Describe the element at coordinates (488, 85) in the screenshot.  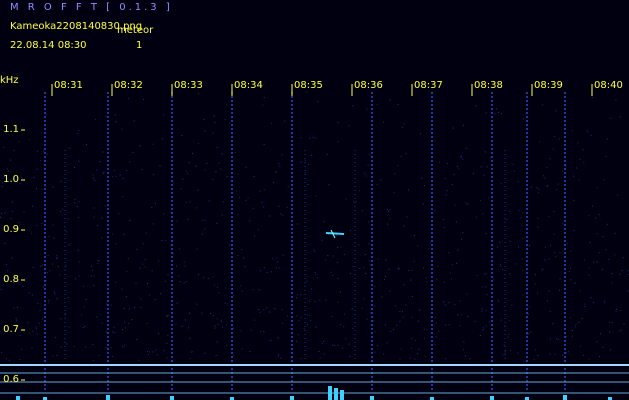
I see `x-tick-label: 08:38` at that location.